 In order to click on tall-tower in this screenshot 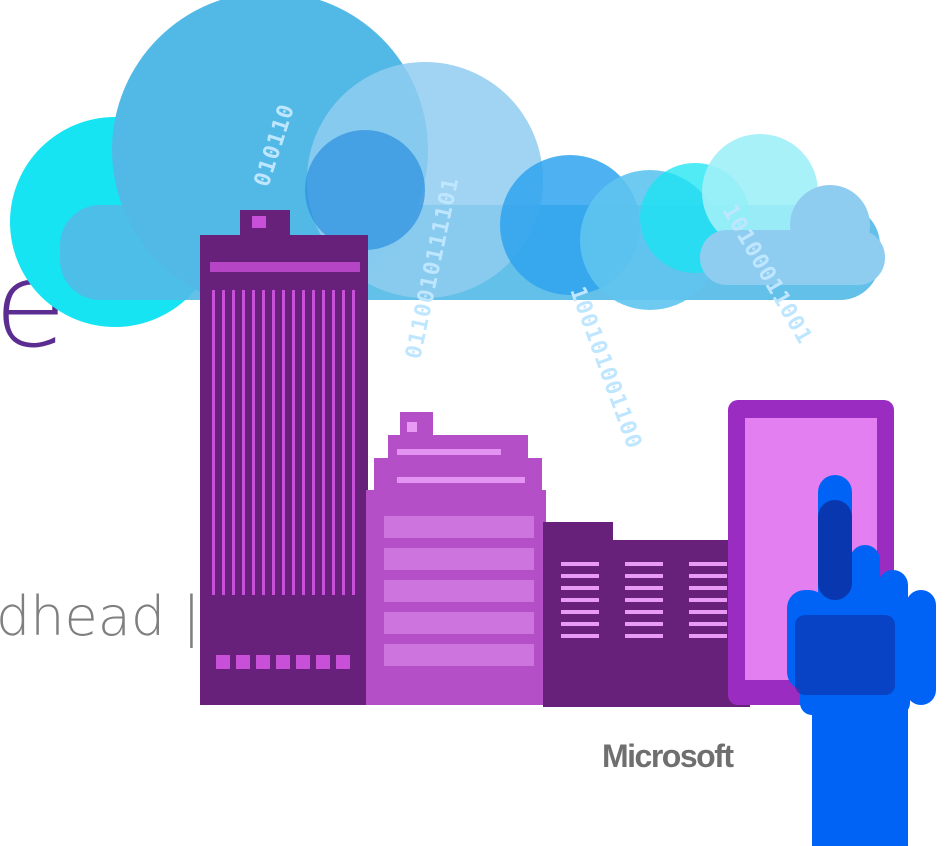, I will do `click(284, 457)`.